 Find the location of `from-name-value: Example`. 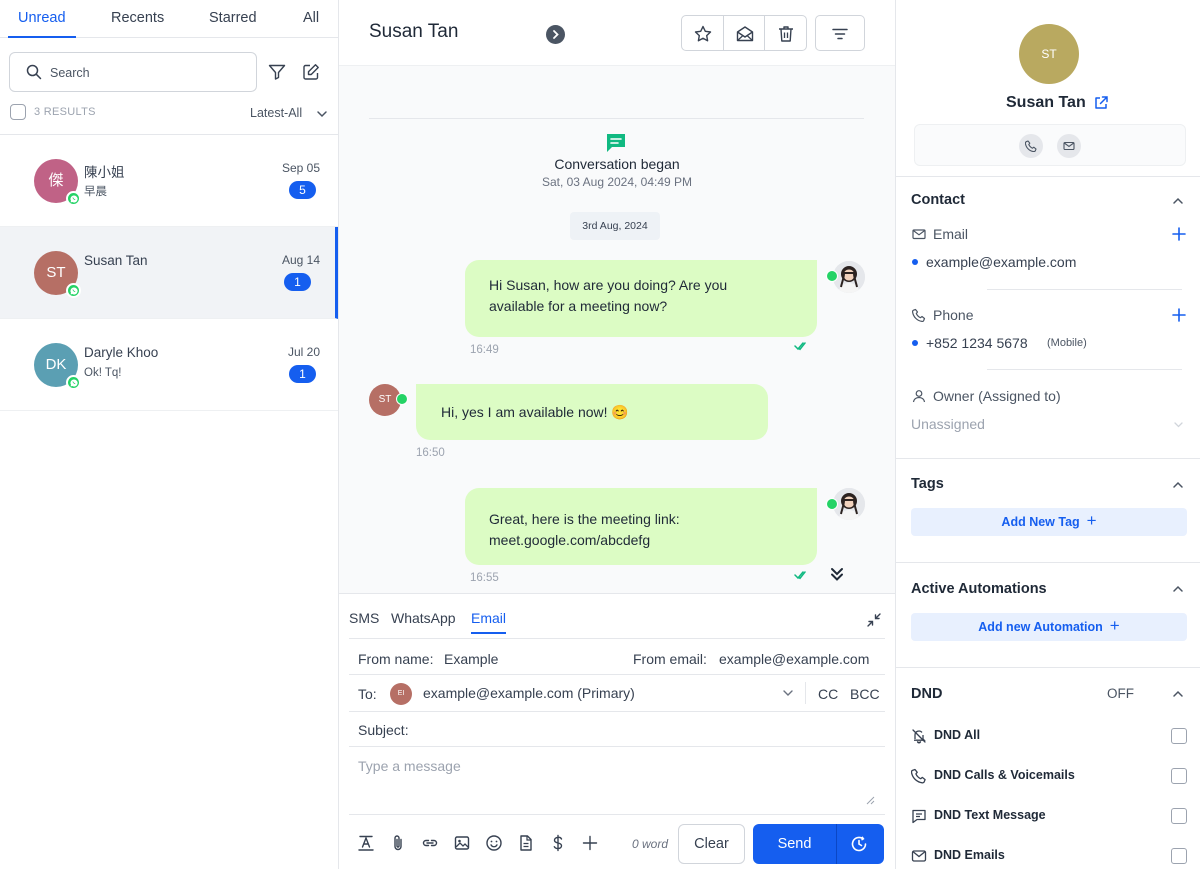

from-name-value: Example is located at coordinates (471, 659).